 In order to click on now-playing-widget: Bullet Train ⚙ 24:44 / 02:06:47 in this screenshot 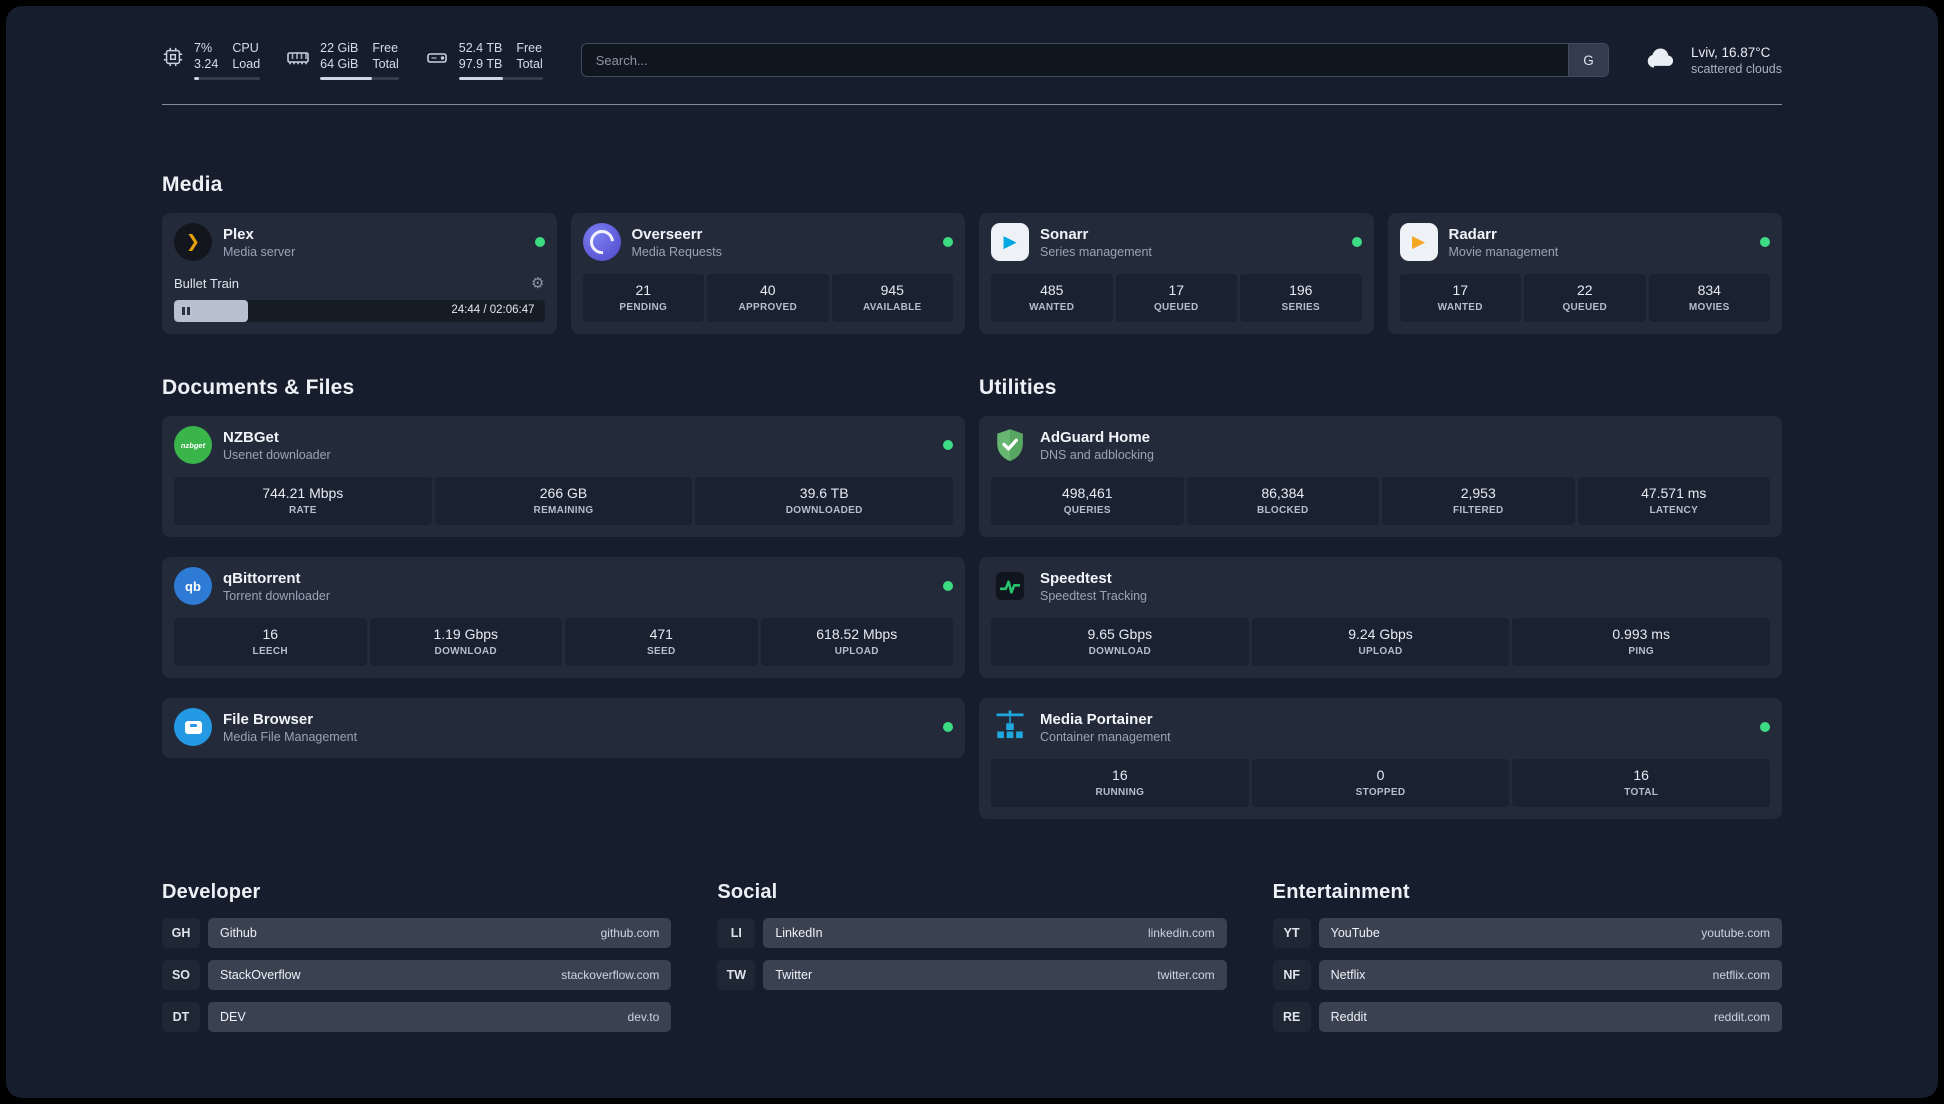, I will do `click(359, 298)`.